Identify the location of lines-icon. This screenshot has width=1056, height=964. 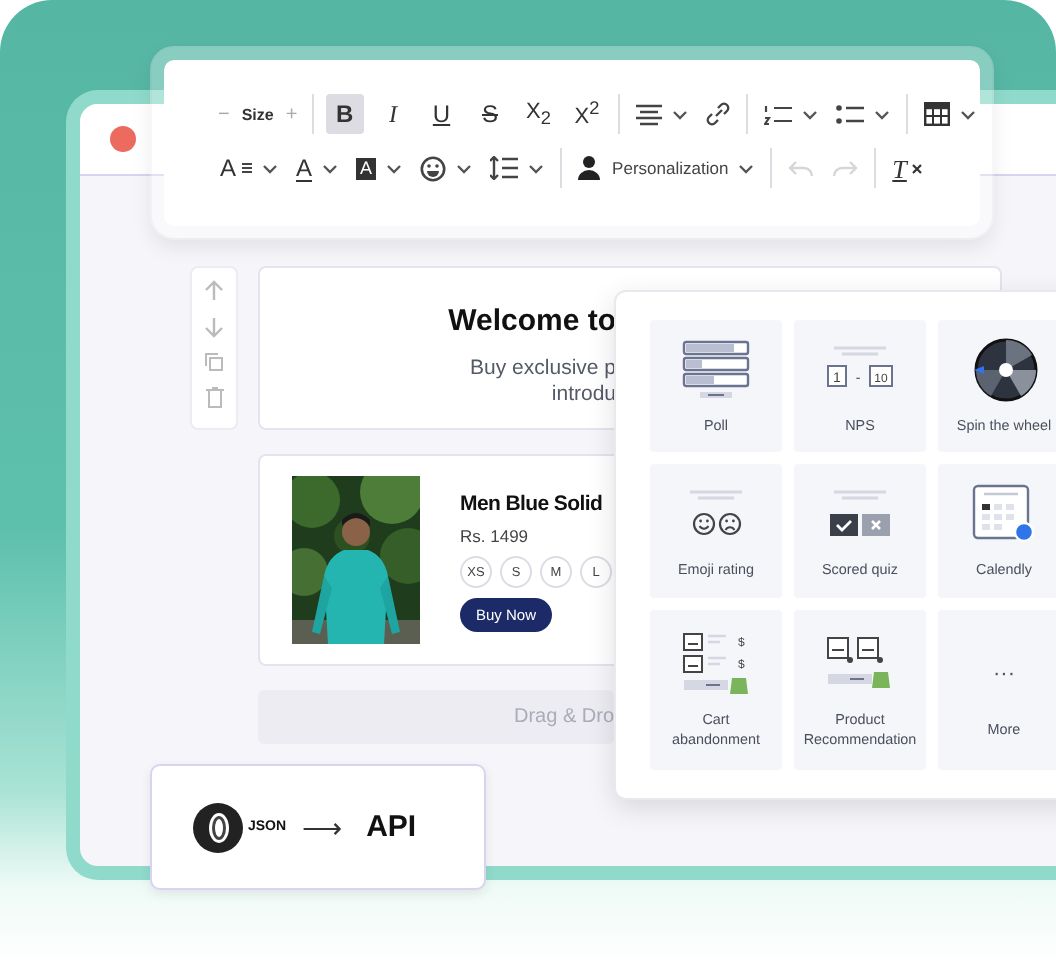
(247, 168).